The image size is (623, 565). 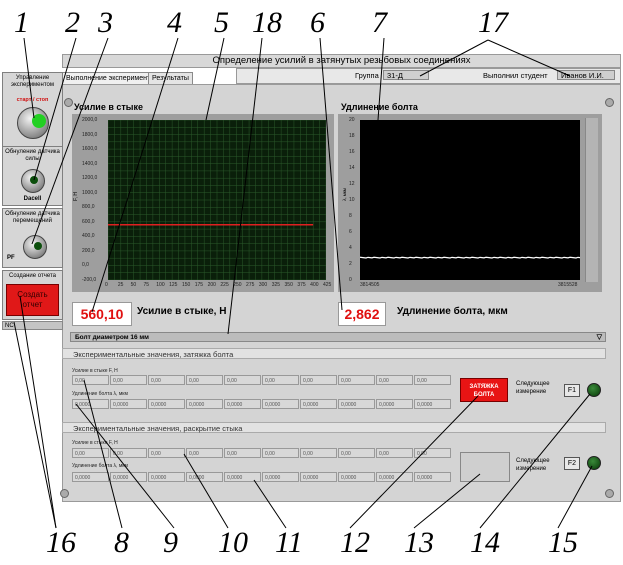 I want to click on elong-axis-label: λ, мкм, so click(x=344, y=194).